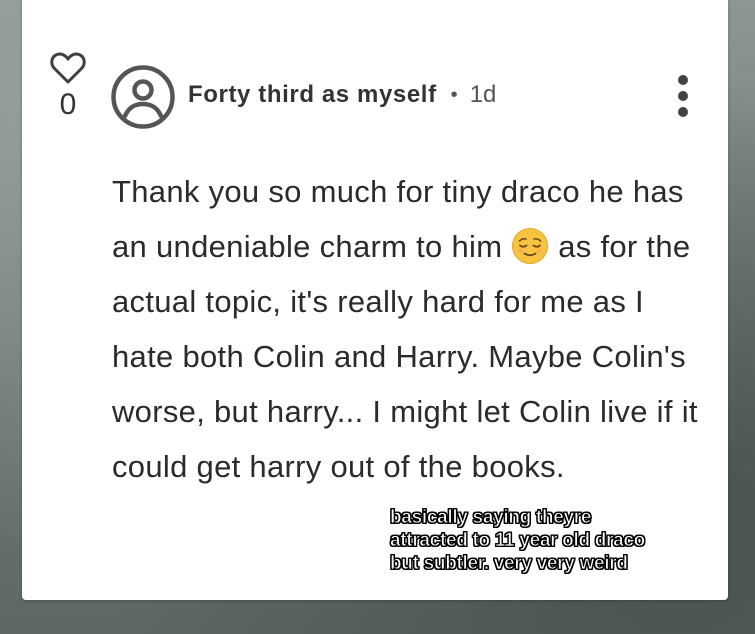 This screenshot has width=755, height=634. I want to click on user-avatar-icon, so click(143, 97).